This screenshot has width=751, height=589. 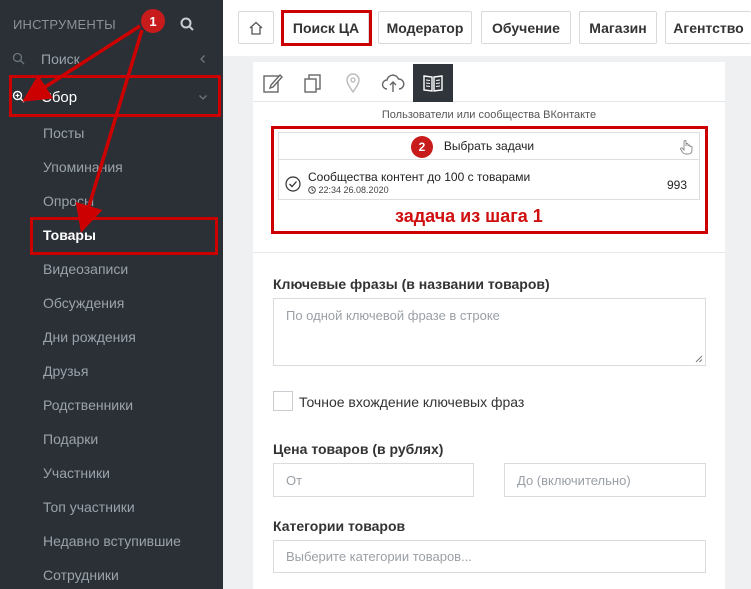 I want to click on keywords-placeholder: По одной ключевой фразе в строке, so click(x=393, y=315).